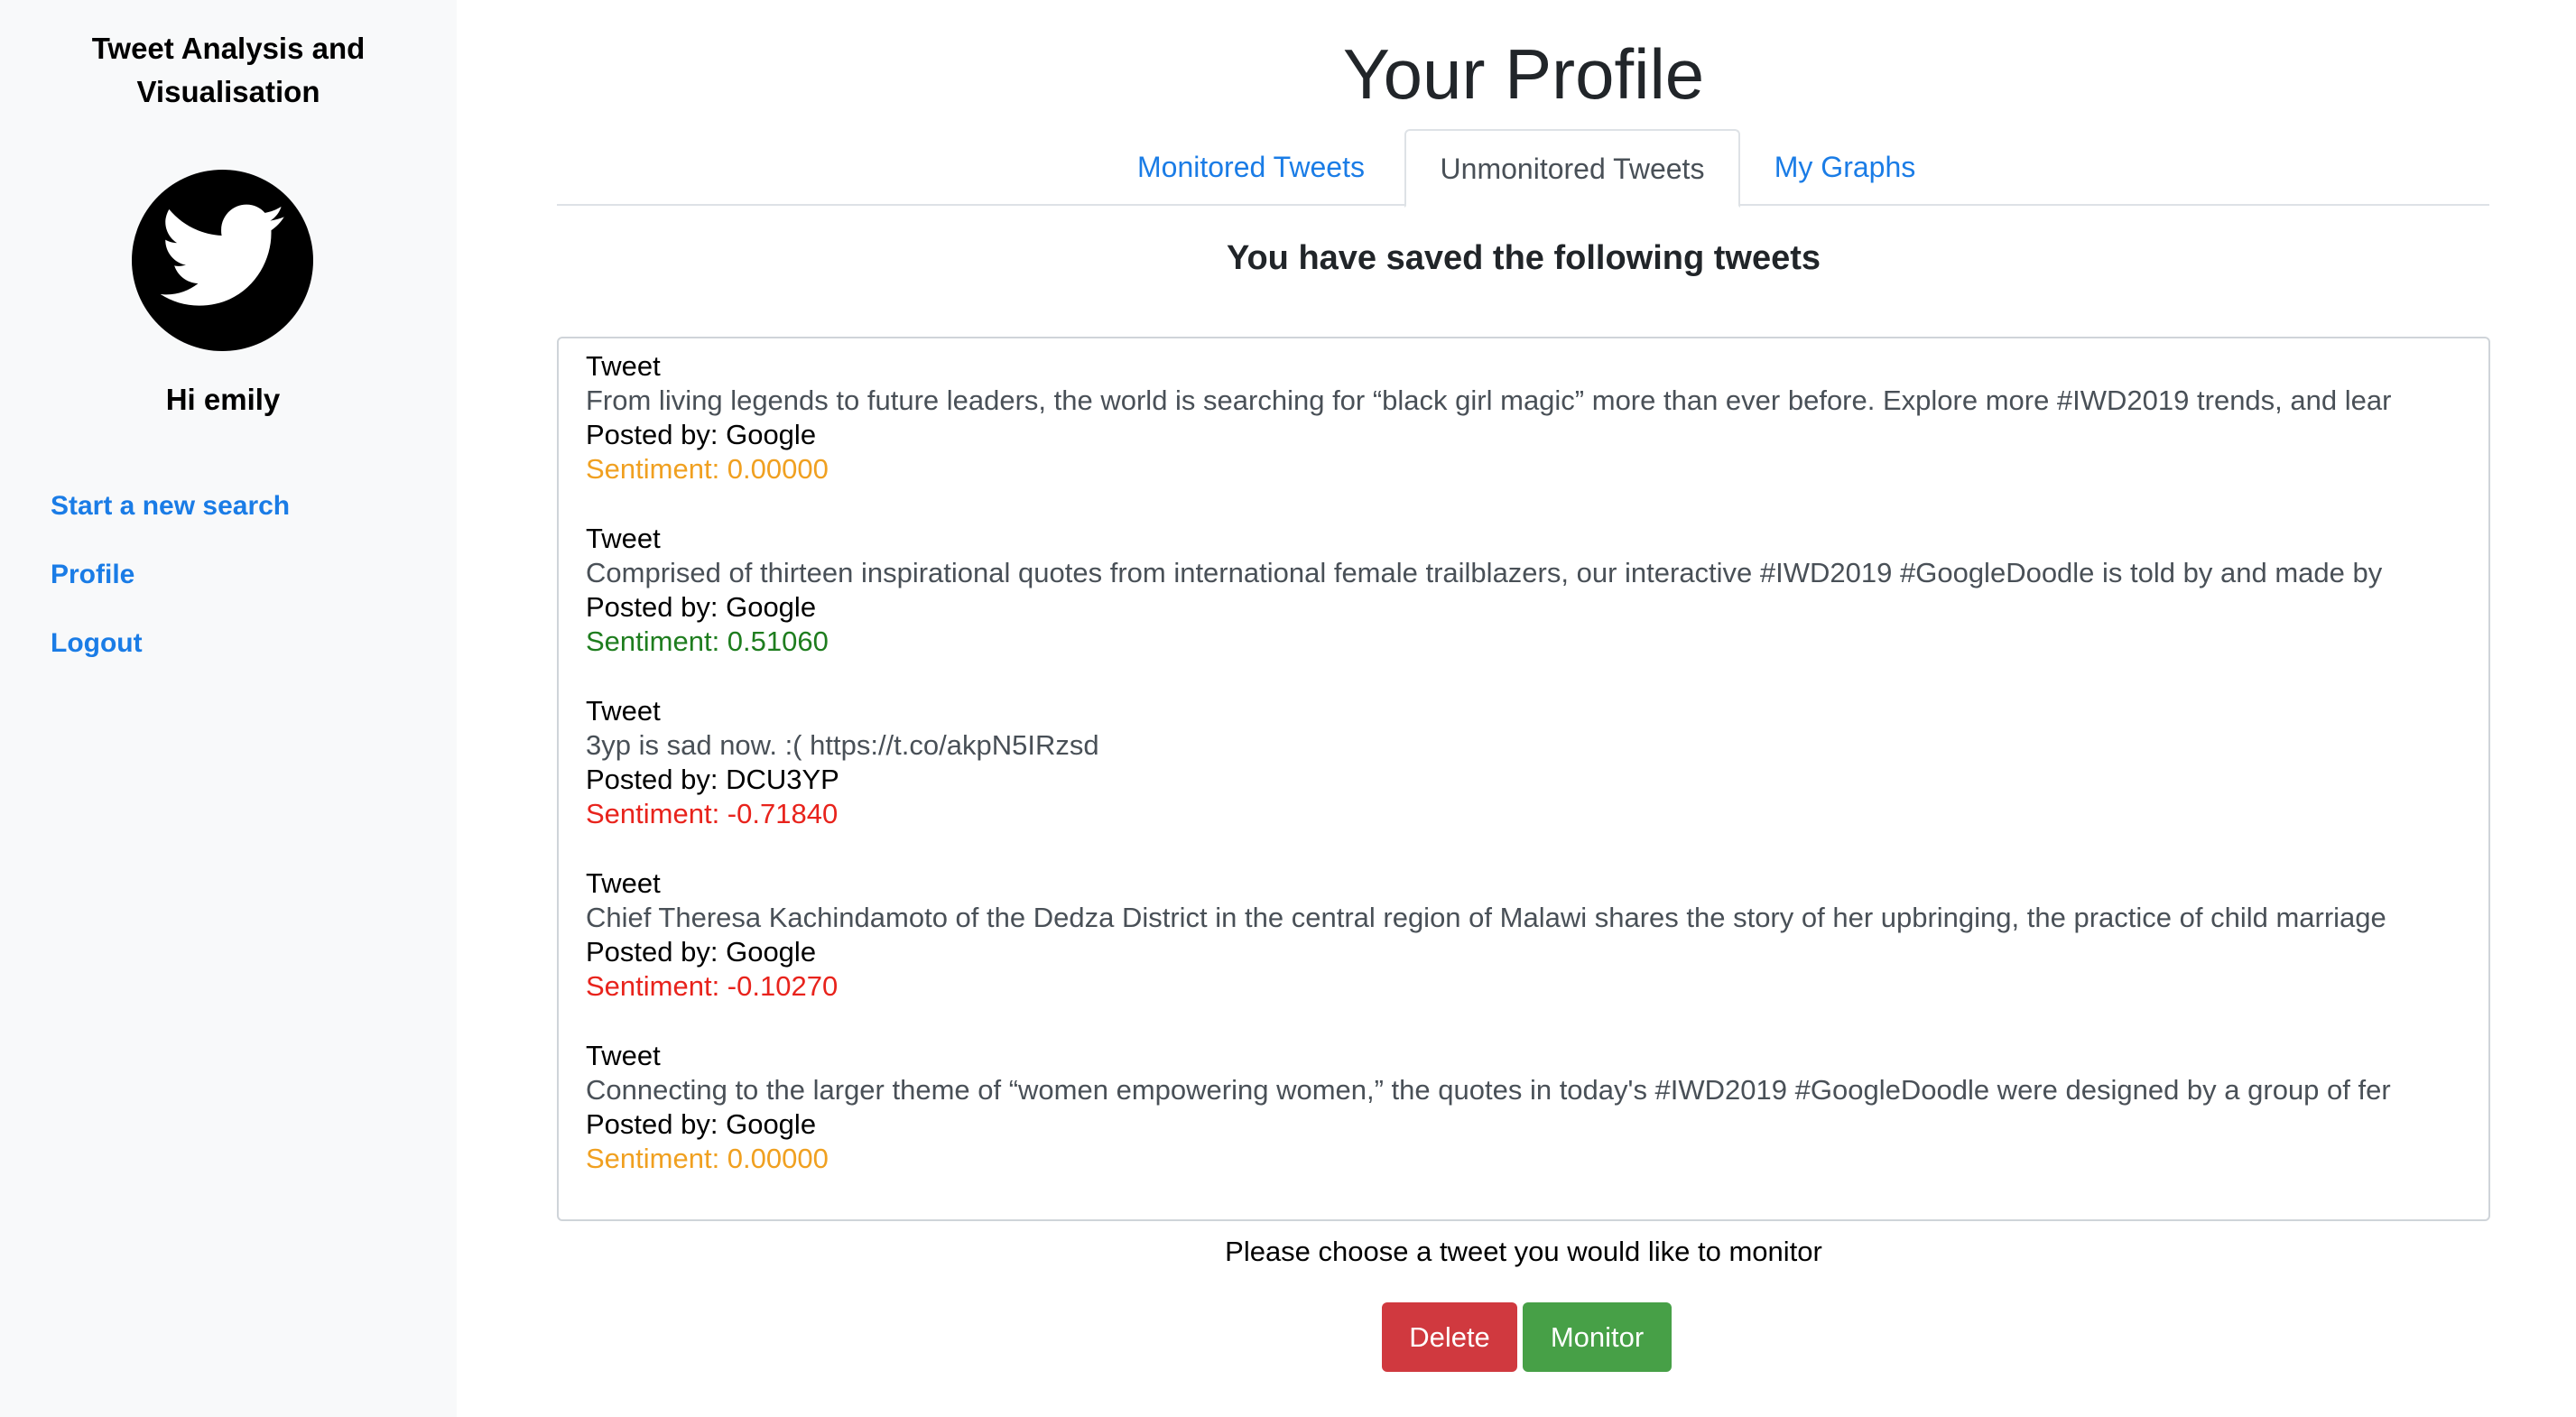 The height and width of the screenshot is (1417, 2576). Describe the element at coordinates (712, 813) in the screenshot. I see `tweet-sentiment: Sentiment: -0.71840` at that location.